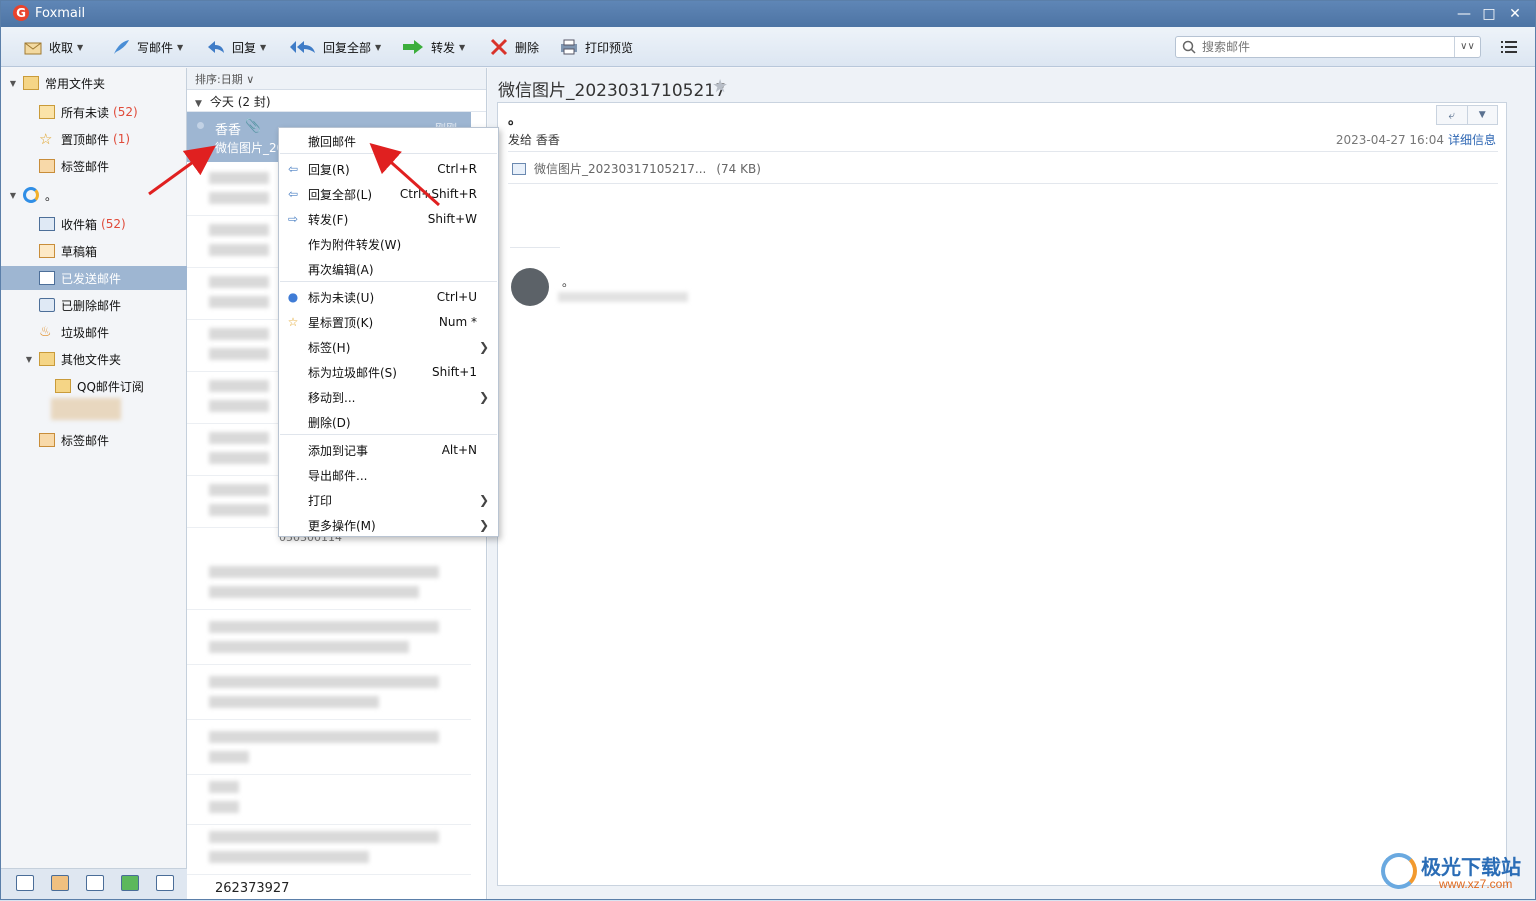 The image size is (1536, 901). Describe the element at coordinates (388, 434) in the screenshot. I see `menu-separator` at that location.